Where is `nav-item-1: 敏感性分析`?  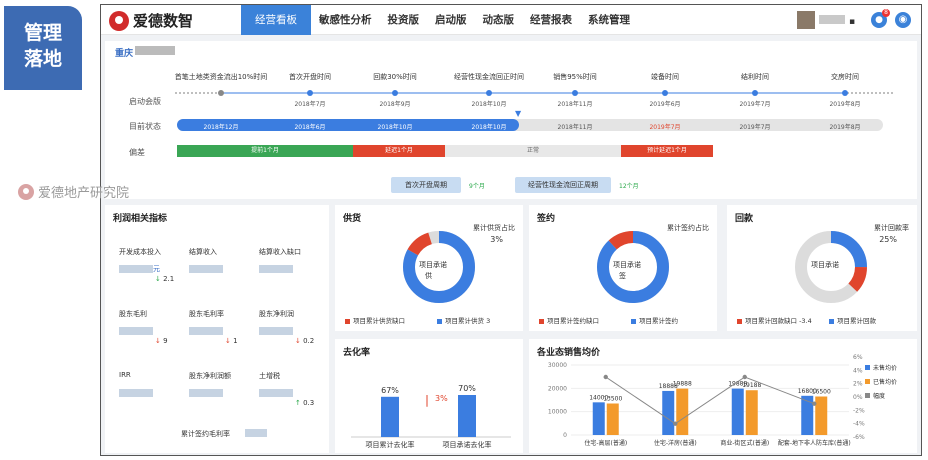 nav-item-1: 敏感性分析 is located at coordinates (345, 20).